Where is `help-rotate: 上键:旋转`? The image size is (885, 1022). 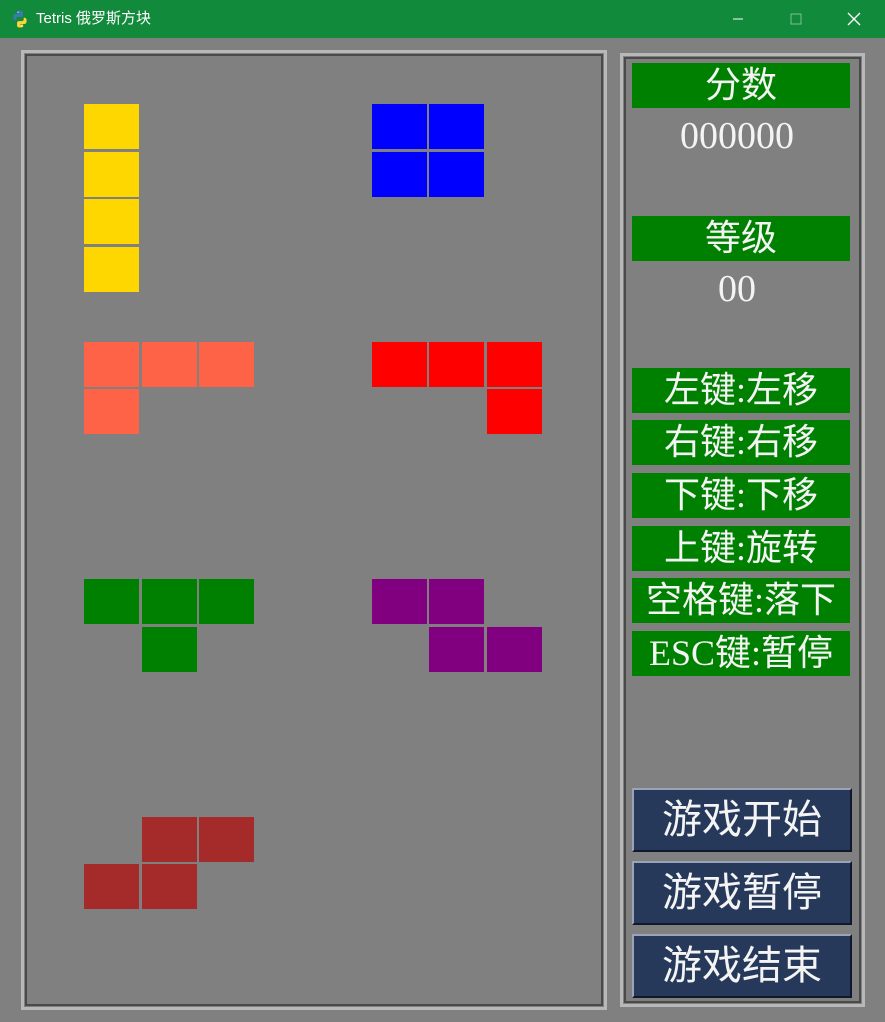 help-rotate: 上键:旋转 is located at coordinates (741, 548).